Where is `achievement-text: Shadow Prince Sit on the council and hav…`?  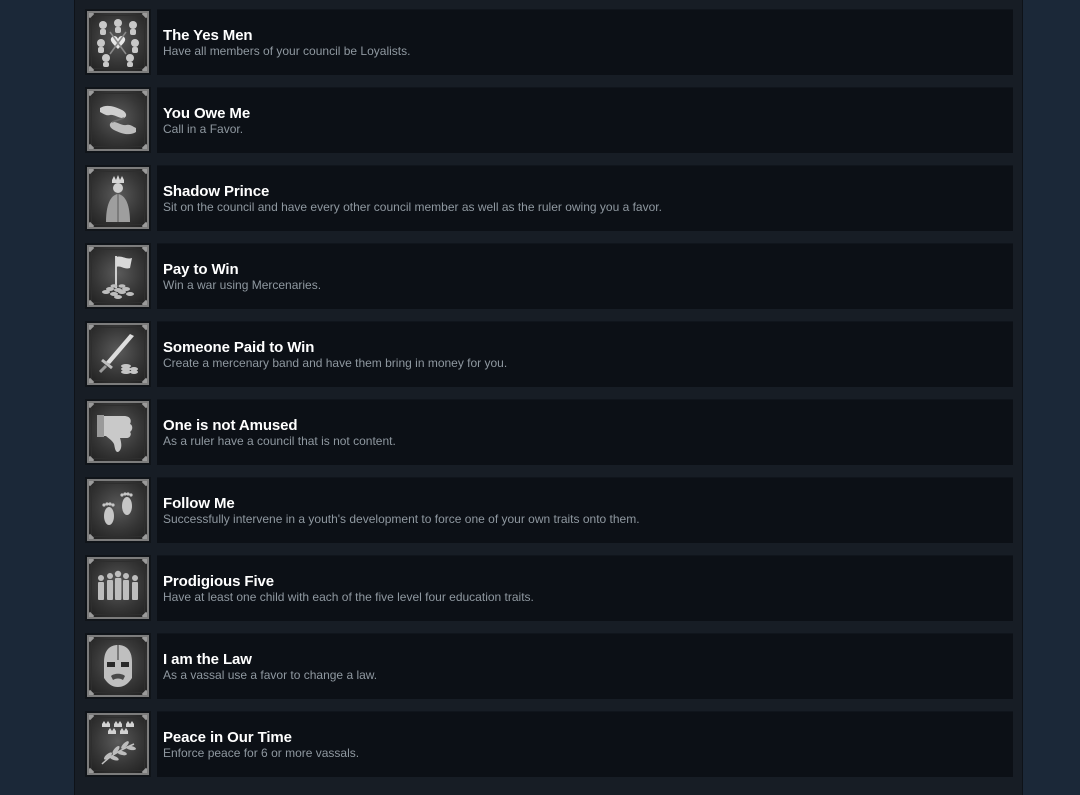 achievement-text: Shadow Prince Sit on the council and hav… is located at coordinates (585, 198).